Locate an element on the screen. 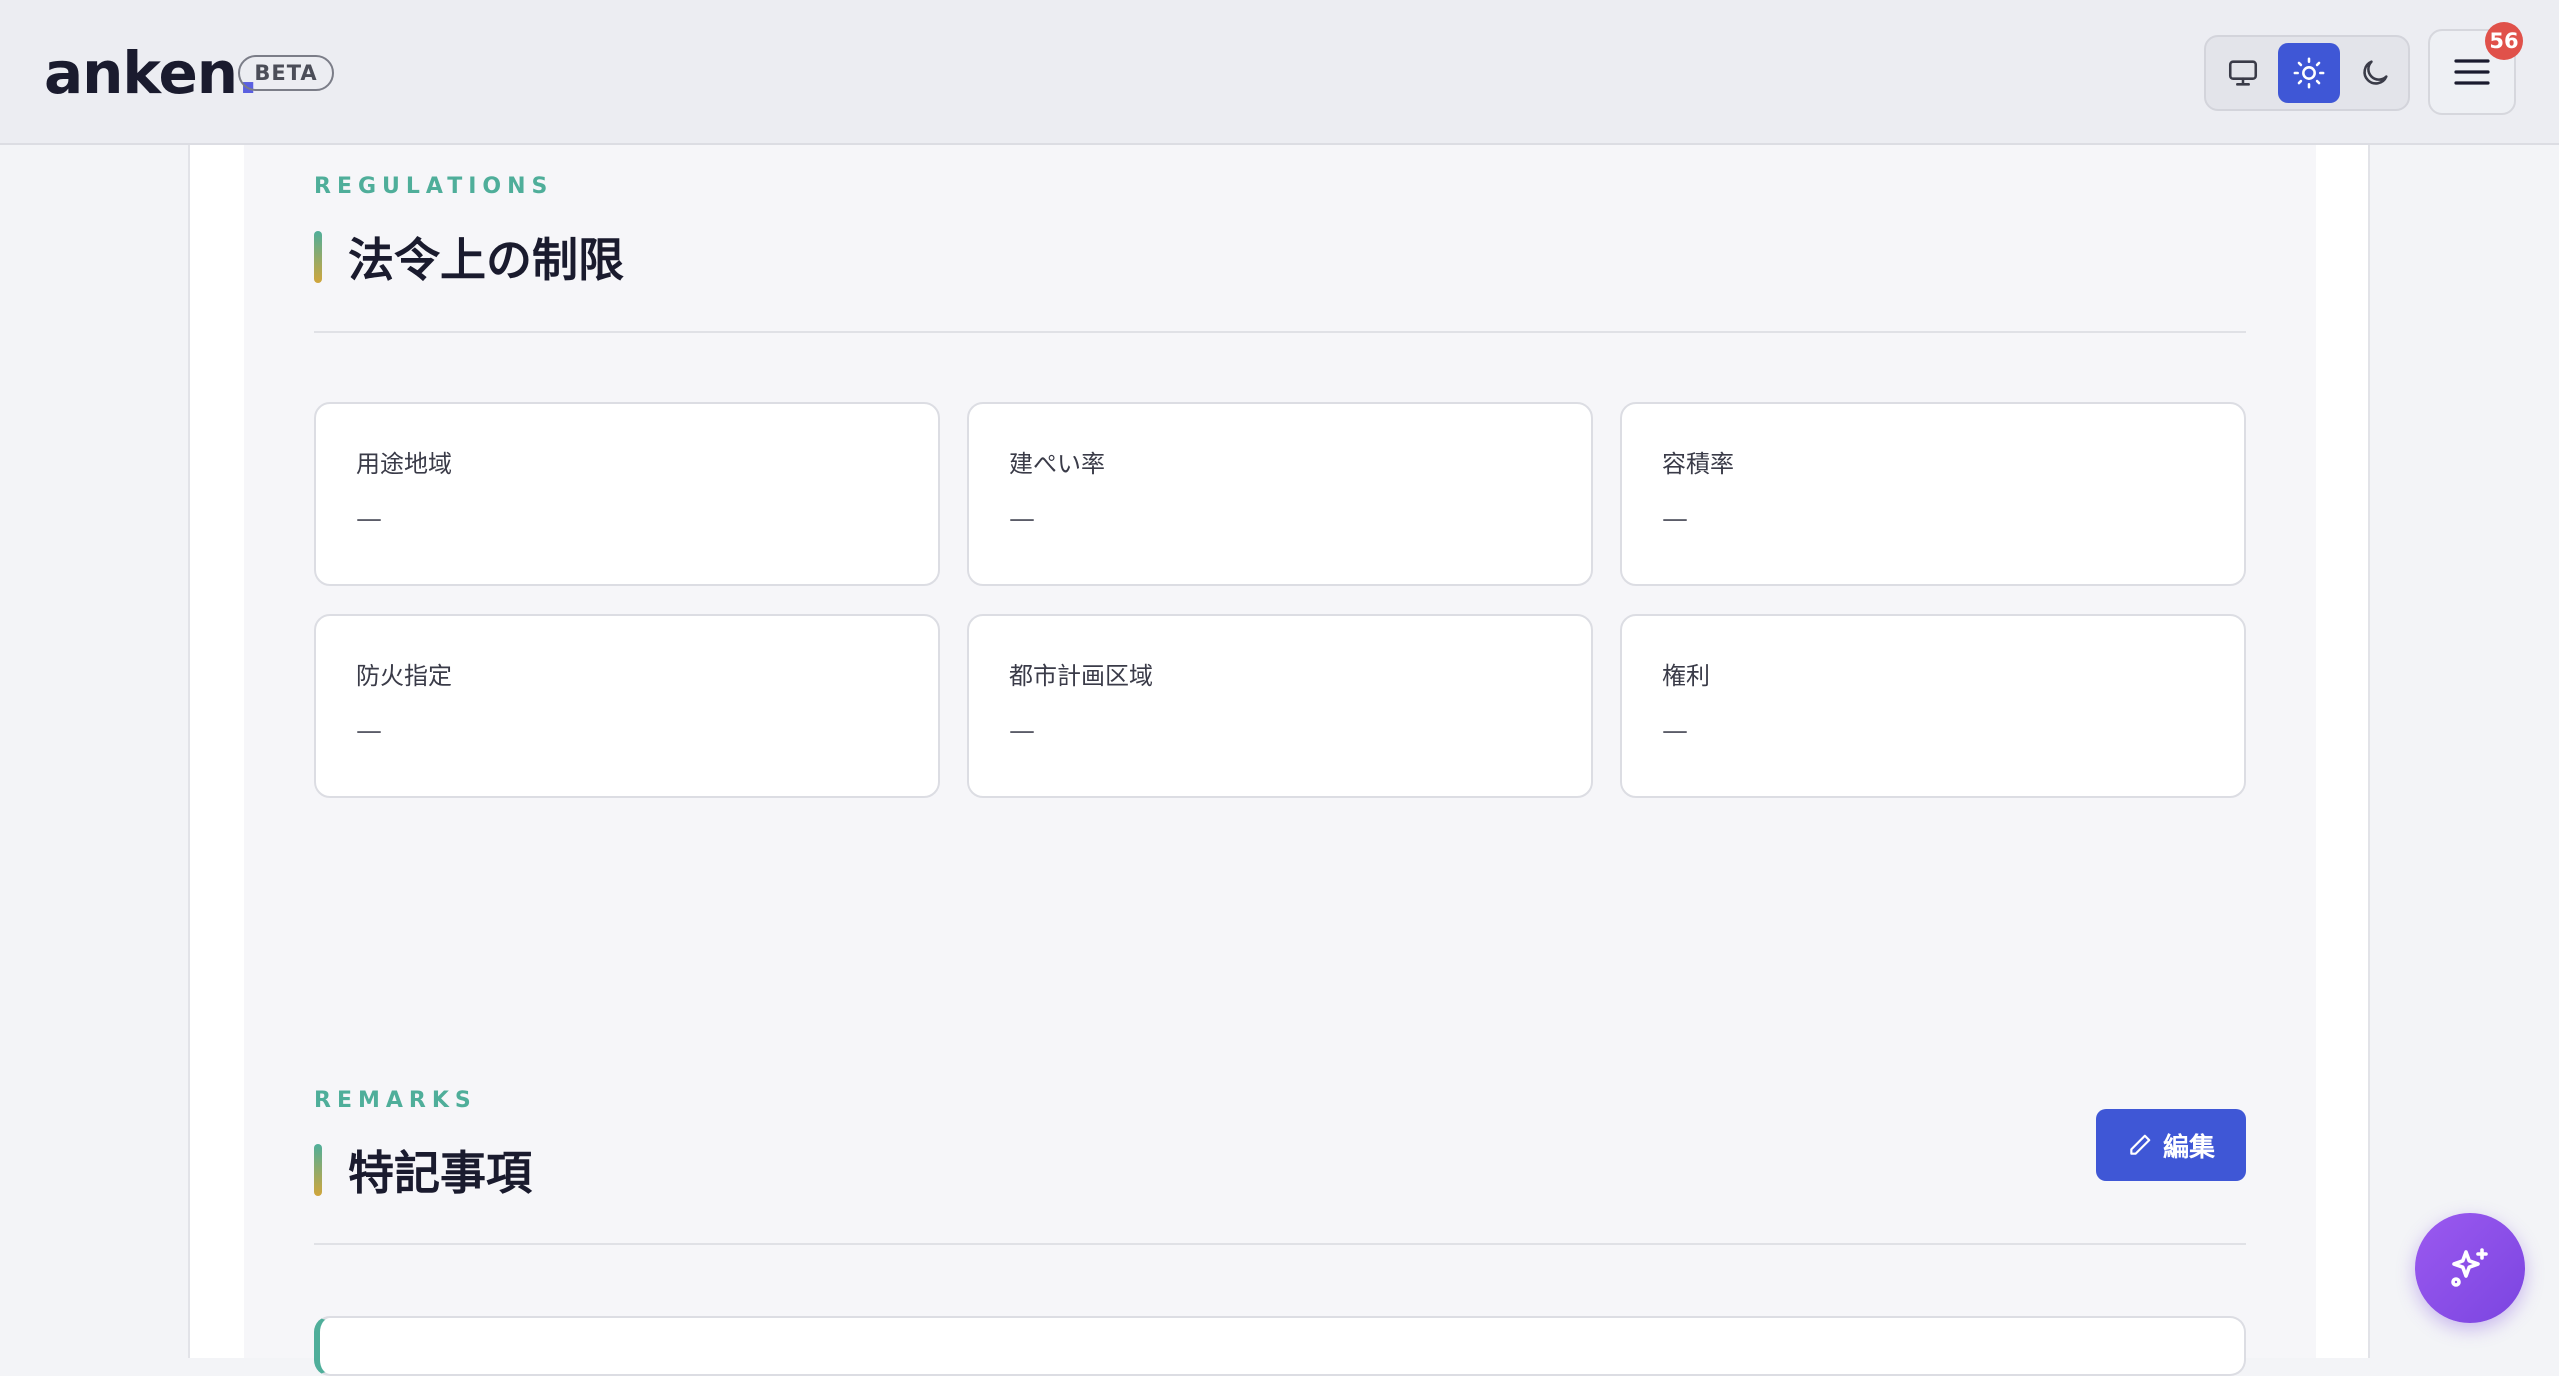 Image resolution: width=2559 pixels, height=1376 pixels. card-building-coverage: 建ぺい率 — is located at coordinates (1280, 494).